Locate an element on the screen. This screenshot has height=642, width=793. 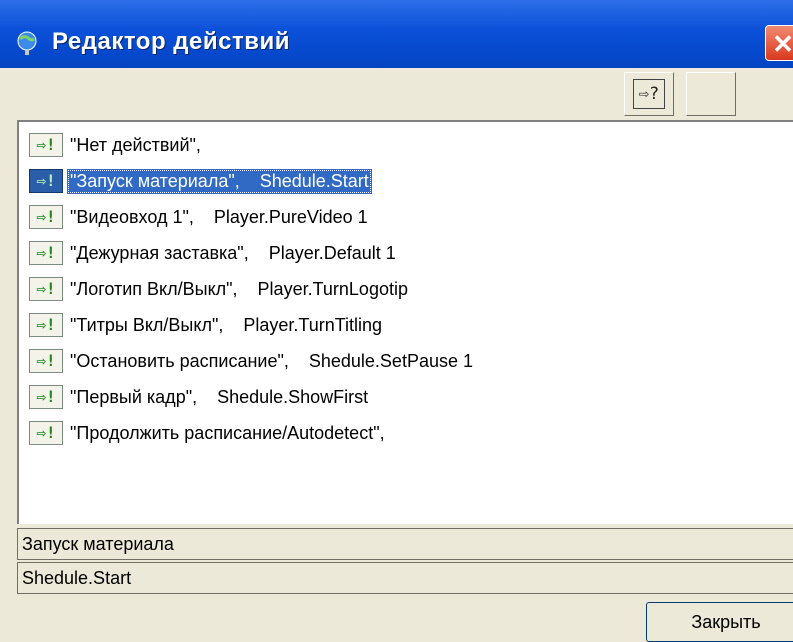
action-list-item: ⇨! "Видеовход 1", Player.PureVideo 1 is located at coordinates (200, 217).